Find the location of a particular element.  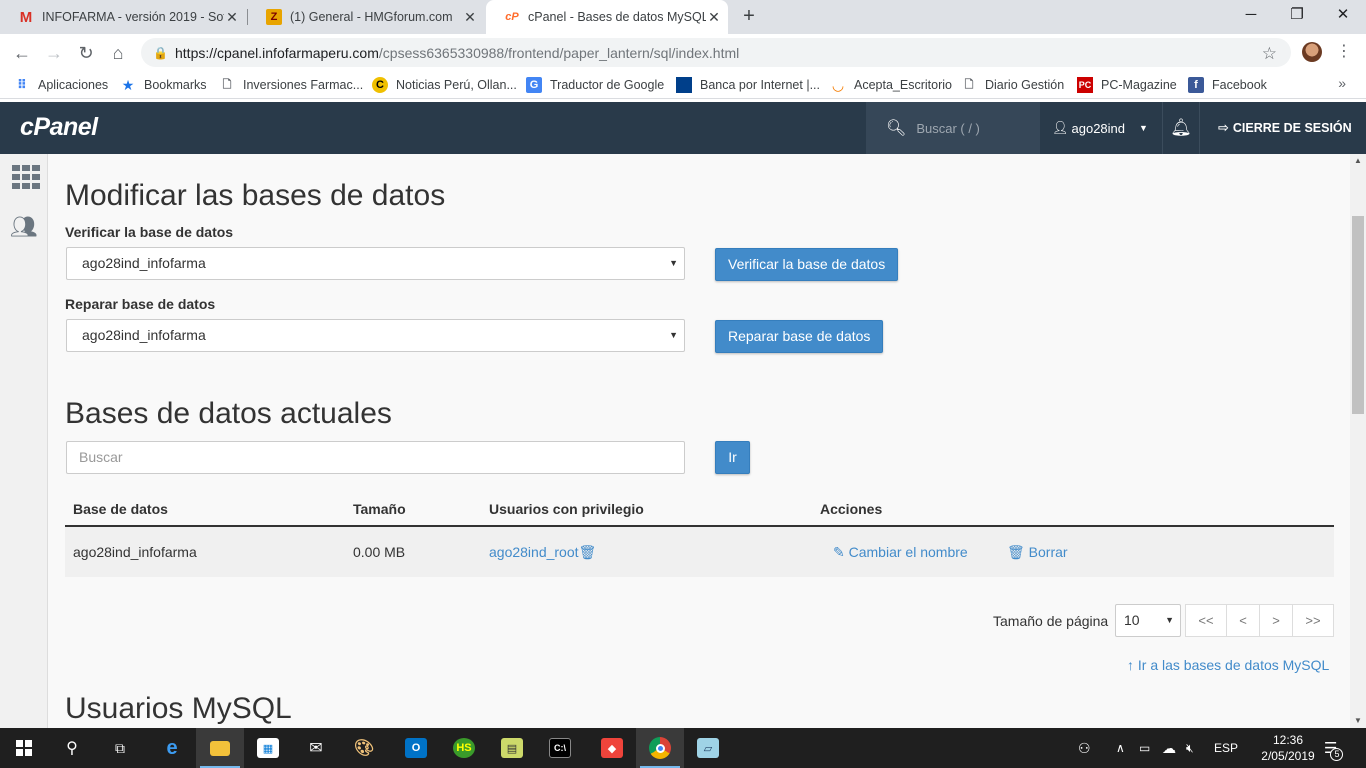

page-size-select: 10 ▼ is located at coordinates (1148, 620).